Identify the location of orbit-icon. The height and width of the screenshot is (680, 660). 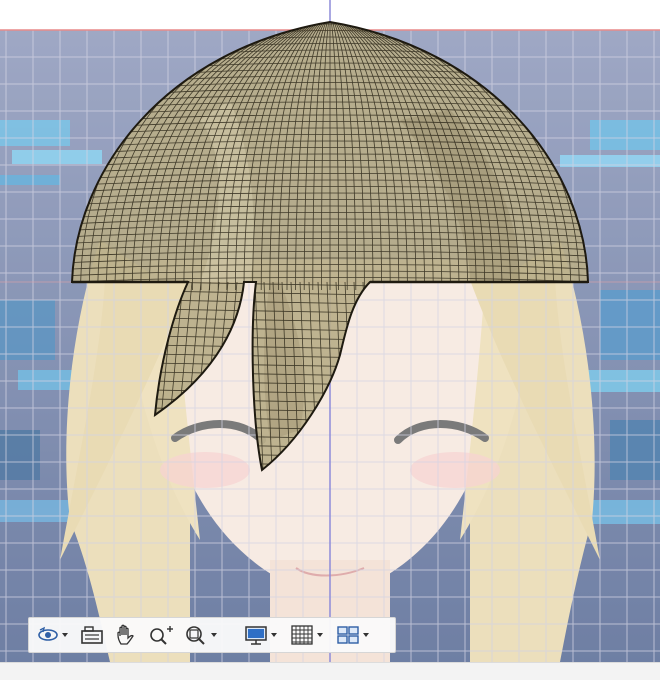
(53, 633).